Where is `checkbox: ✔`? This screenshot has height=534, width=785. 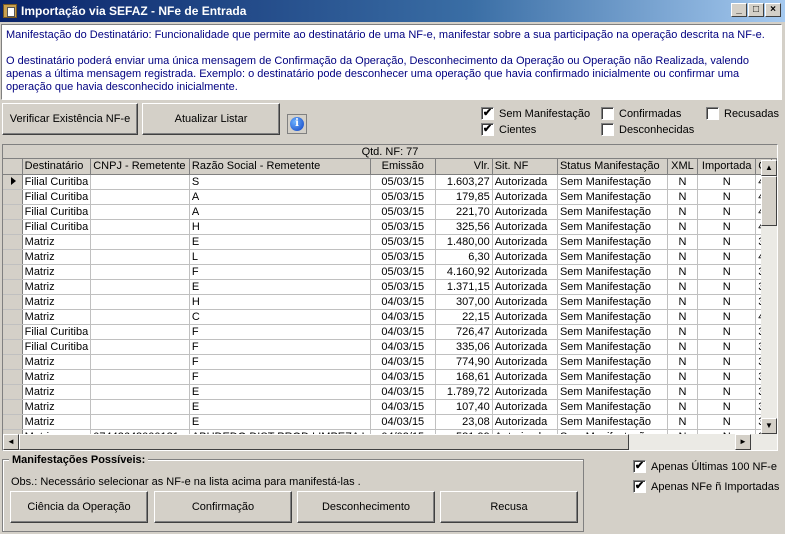
checkbox: ✔ is located at coordinates (639, 466).